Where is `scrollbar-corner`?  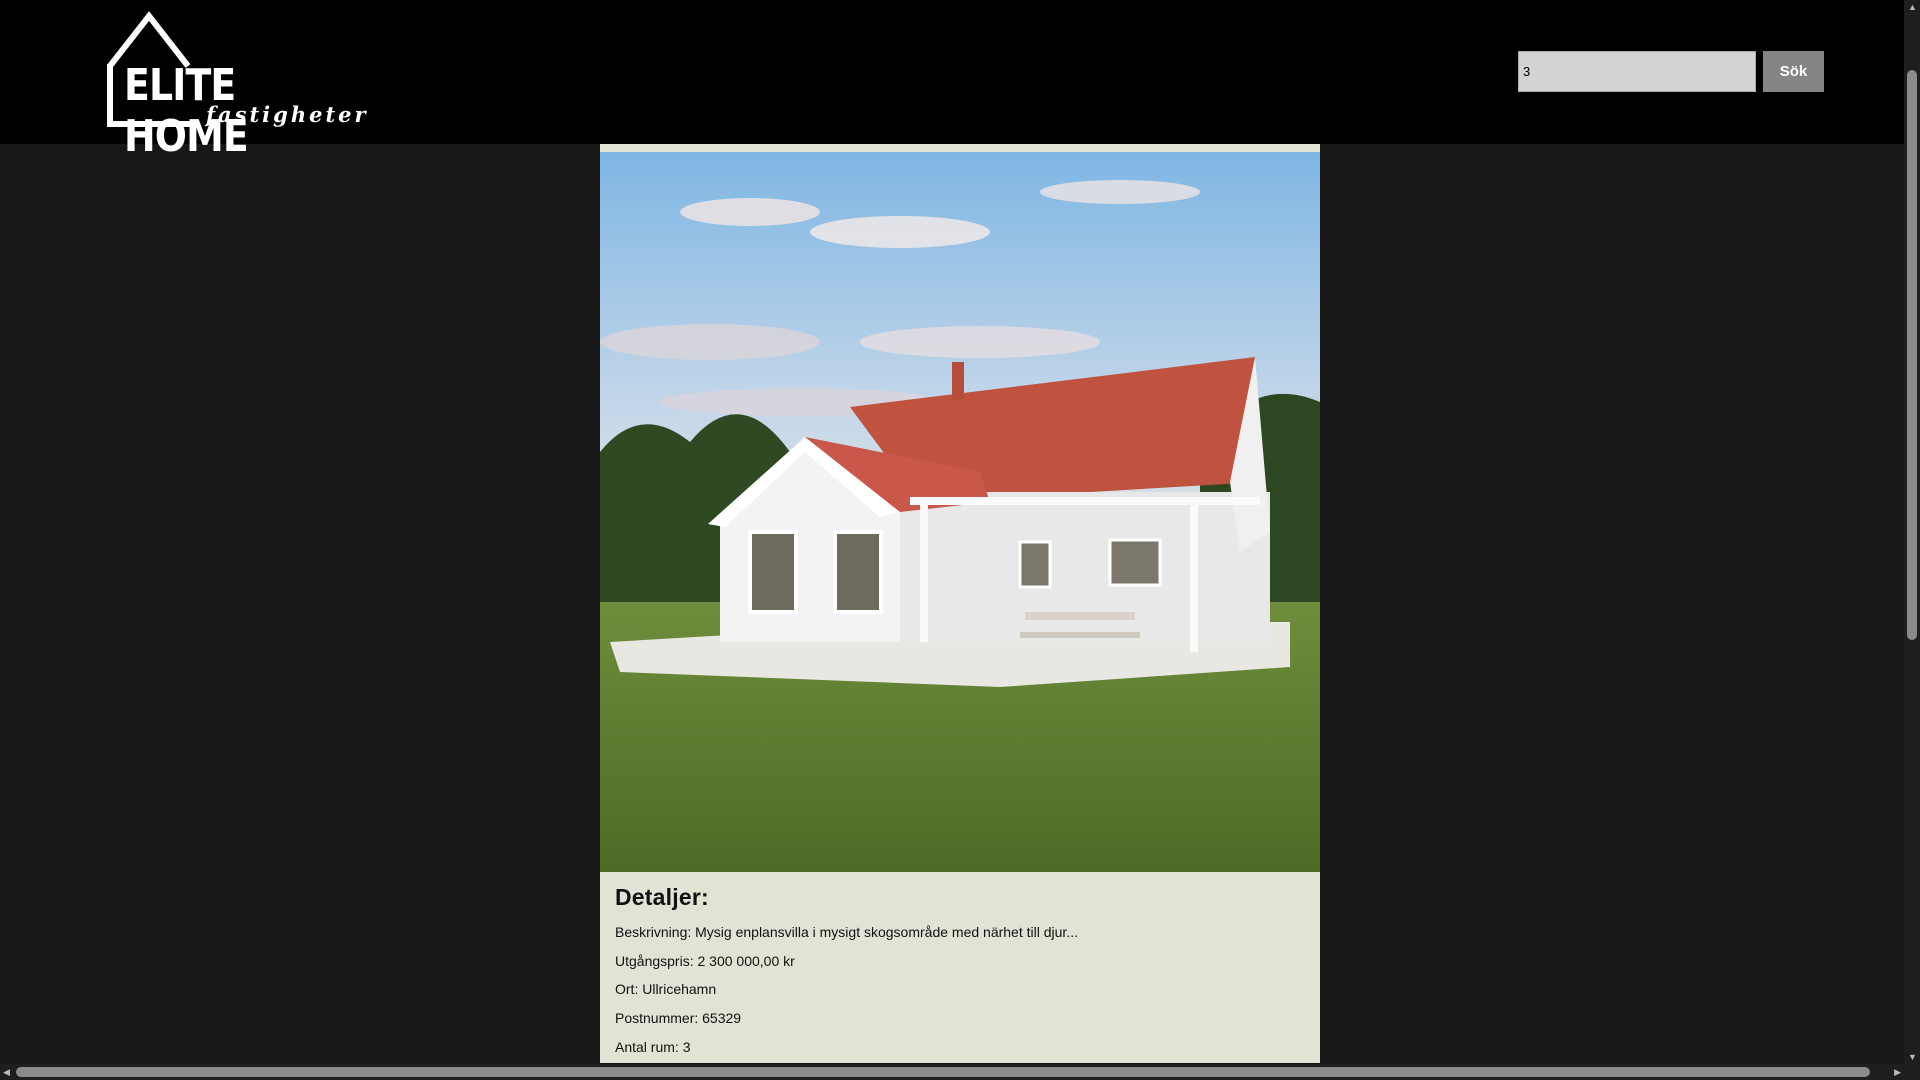
scrollbar-corner is located at coordinates (1912, 1072).